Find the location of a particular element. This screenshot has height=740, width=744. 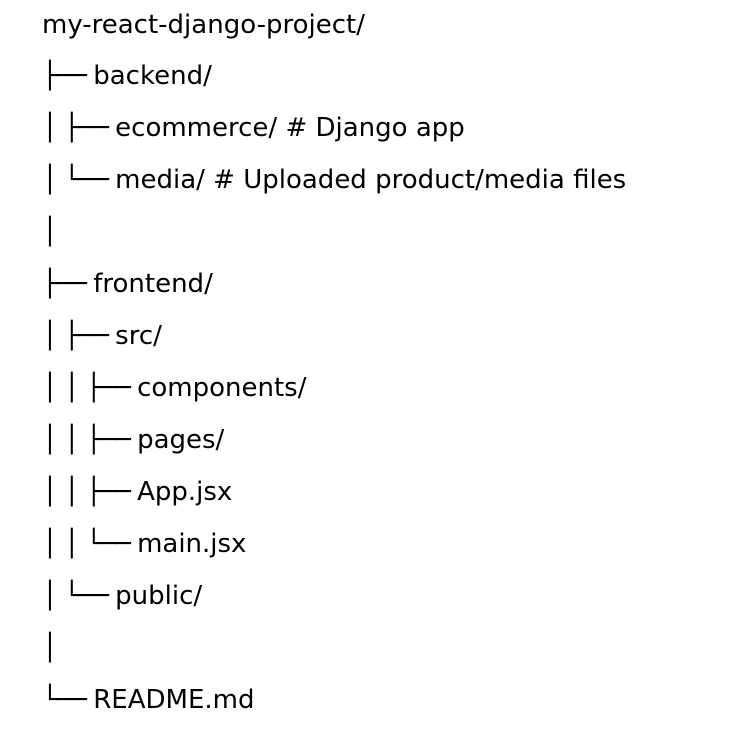

tree-line: │ │ ├── components/ is located at coordinates (334, 388).